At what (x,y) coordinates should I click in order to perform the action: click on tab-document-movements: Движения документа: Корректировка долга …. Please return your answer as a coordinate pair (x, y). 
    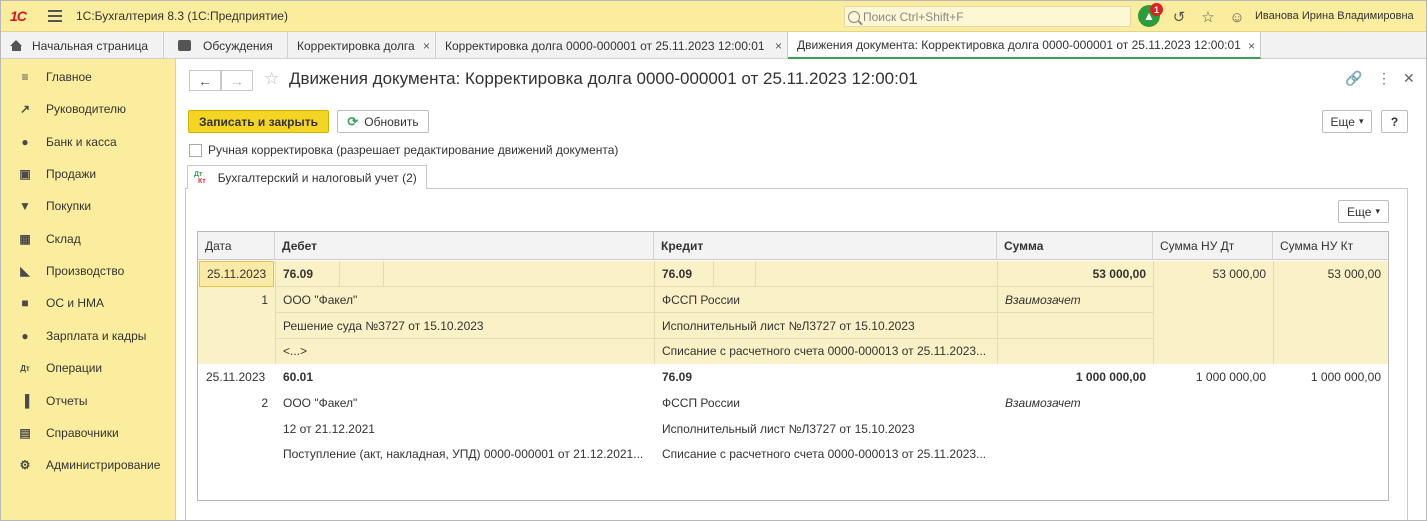
    Looking at the image, I should click on (1024, 45).